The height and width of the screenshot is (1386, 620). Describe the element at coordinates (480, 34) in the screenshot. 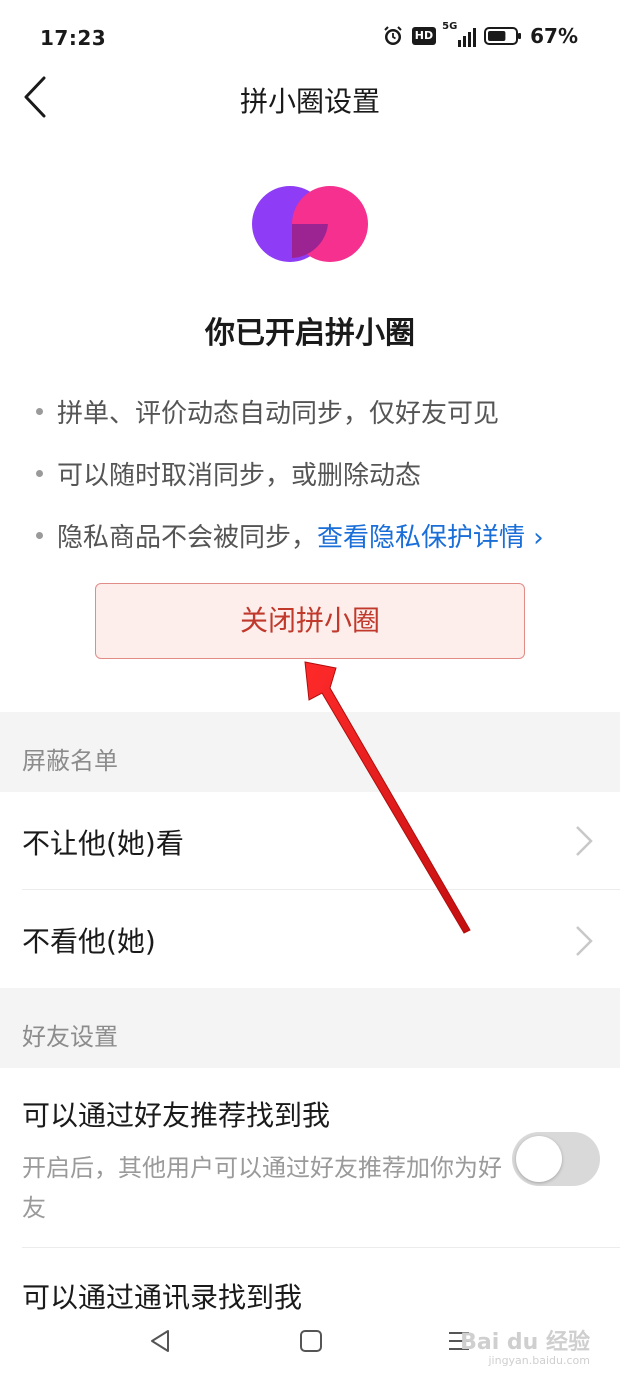

I see `status-icons: HD 5G 67%` at that location.